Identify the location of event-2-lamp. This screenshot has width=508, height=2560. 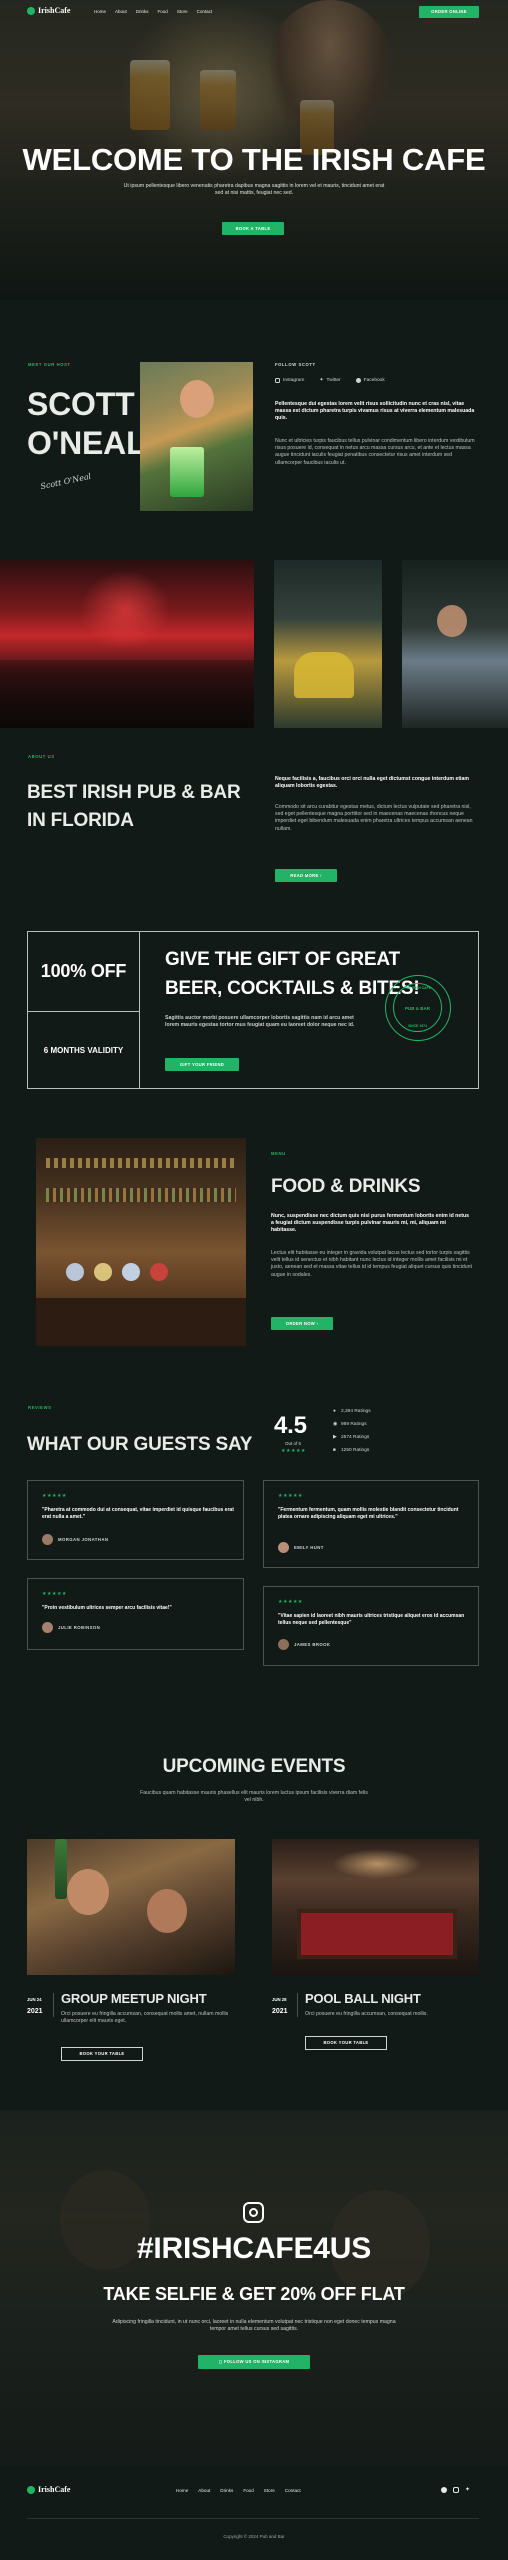
(377, 1864).